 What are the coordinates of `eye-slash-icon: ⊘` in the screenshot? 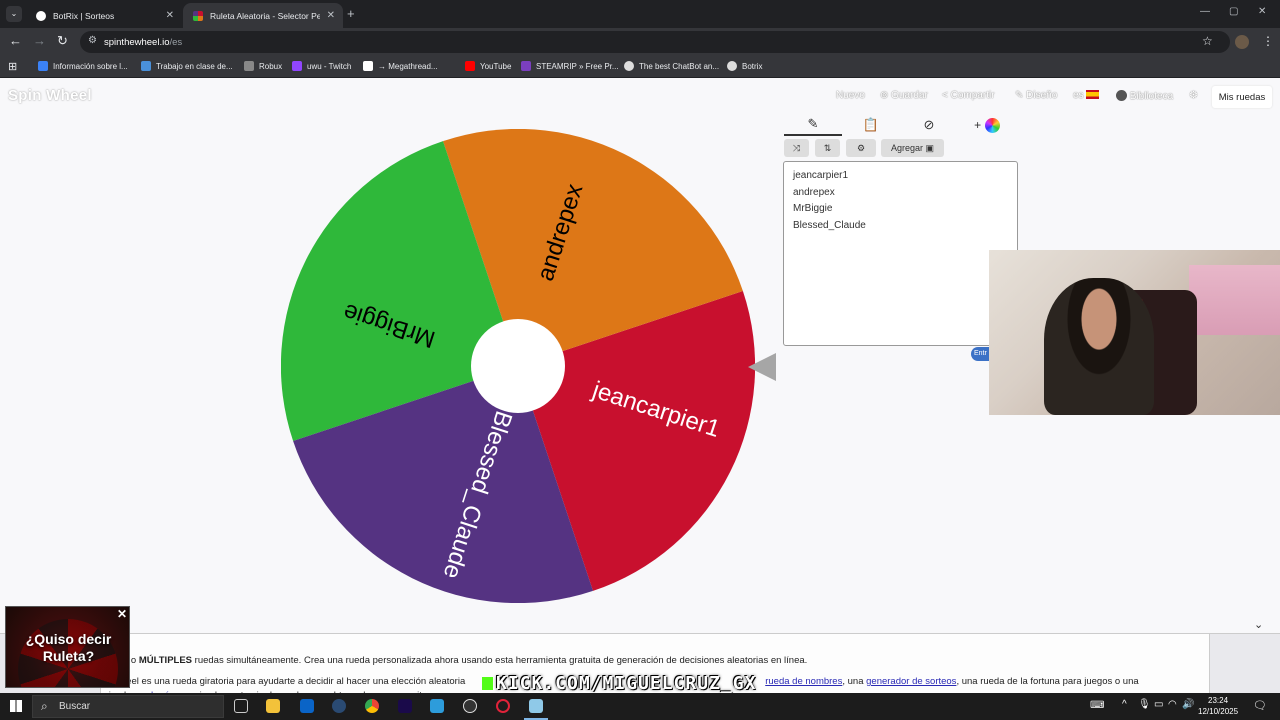 It's located at (929, 124).